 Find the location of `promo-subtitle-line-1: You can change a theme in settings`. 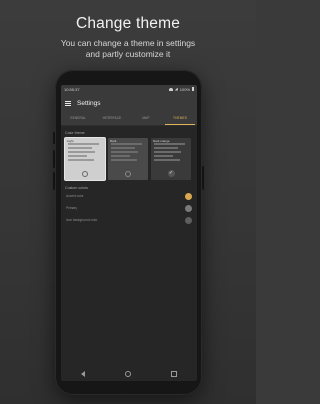

promo-subtitle-line-1: You can change a theme in settings is located at coordinates (128, 43).